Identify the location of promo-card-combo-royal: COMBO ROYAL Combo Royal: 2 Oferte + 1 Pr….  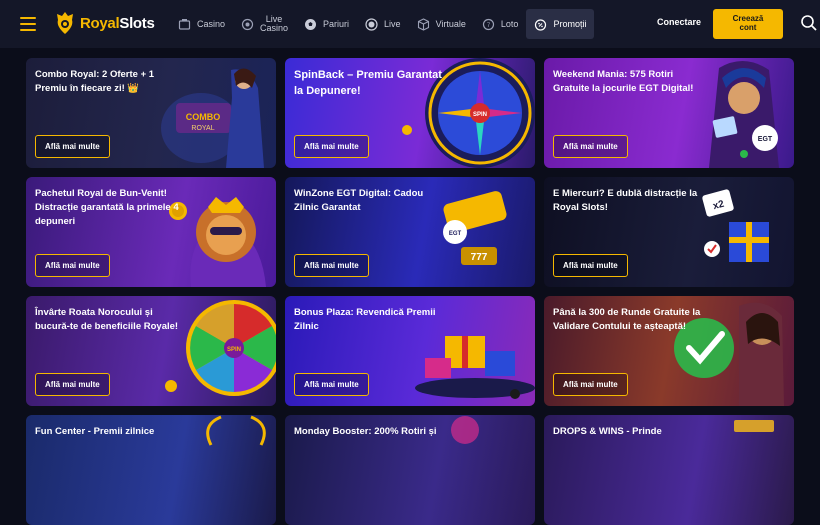
(151, 113).